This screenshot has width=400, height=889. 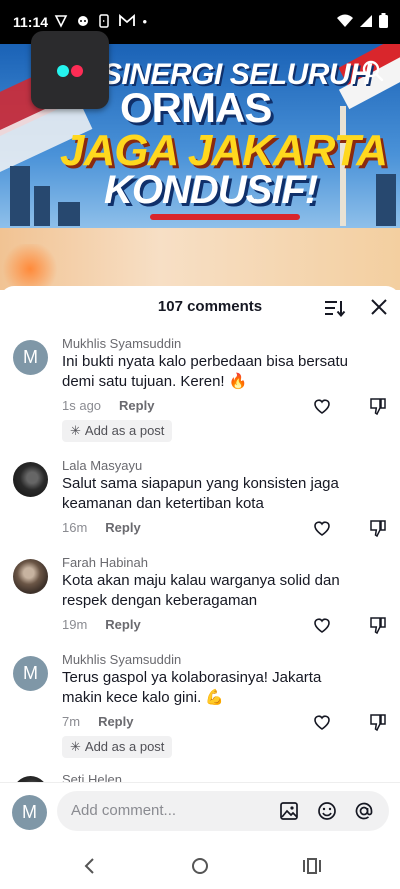 I want to click on home-icon, so click(x=200, y=866).